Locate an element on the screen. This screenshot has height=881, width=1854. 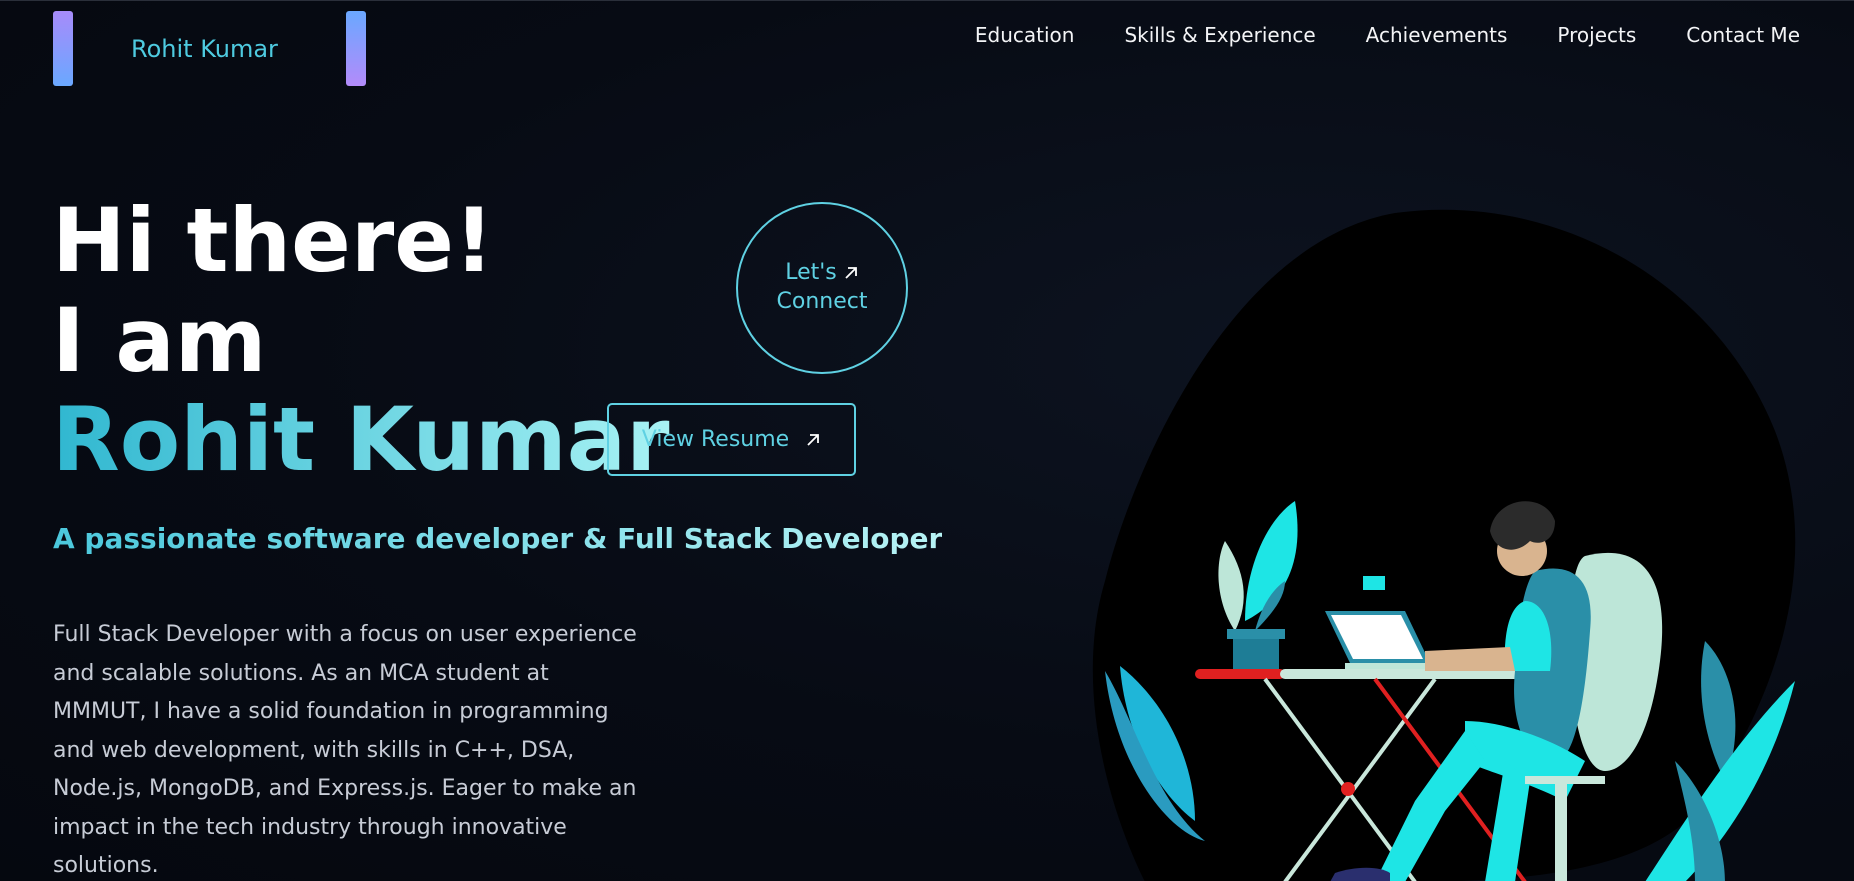
logo: Rohit Kumar is located at coordinates (209, 48).